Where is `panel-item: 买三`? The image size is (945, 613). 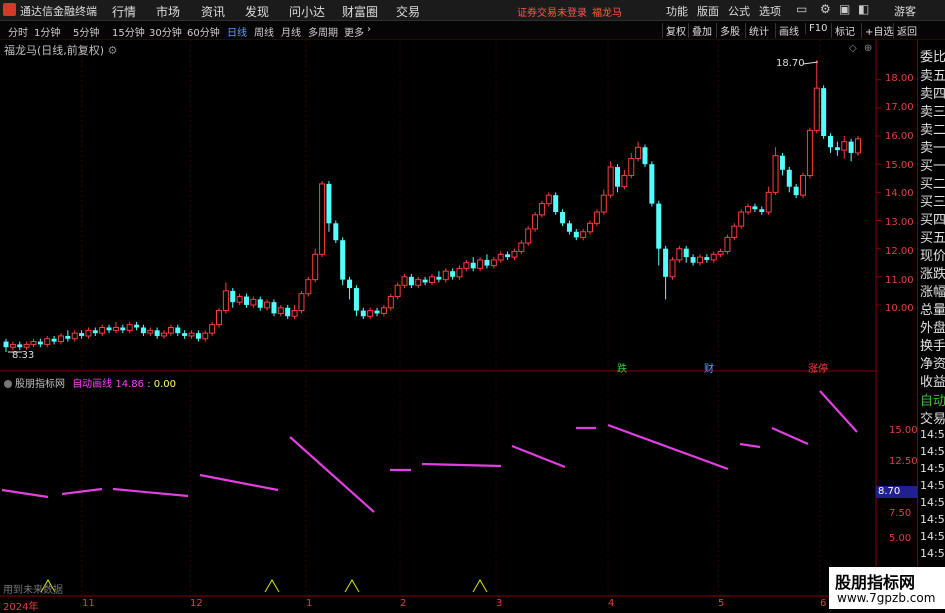 panel-item: 买三 is located at coordinates (932, 200).